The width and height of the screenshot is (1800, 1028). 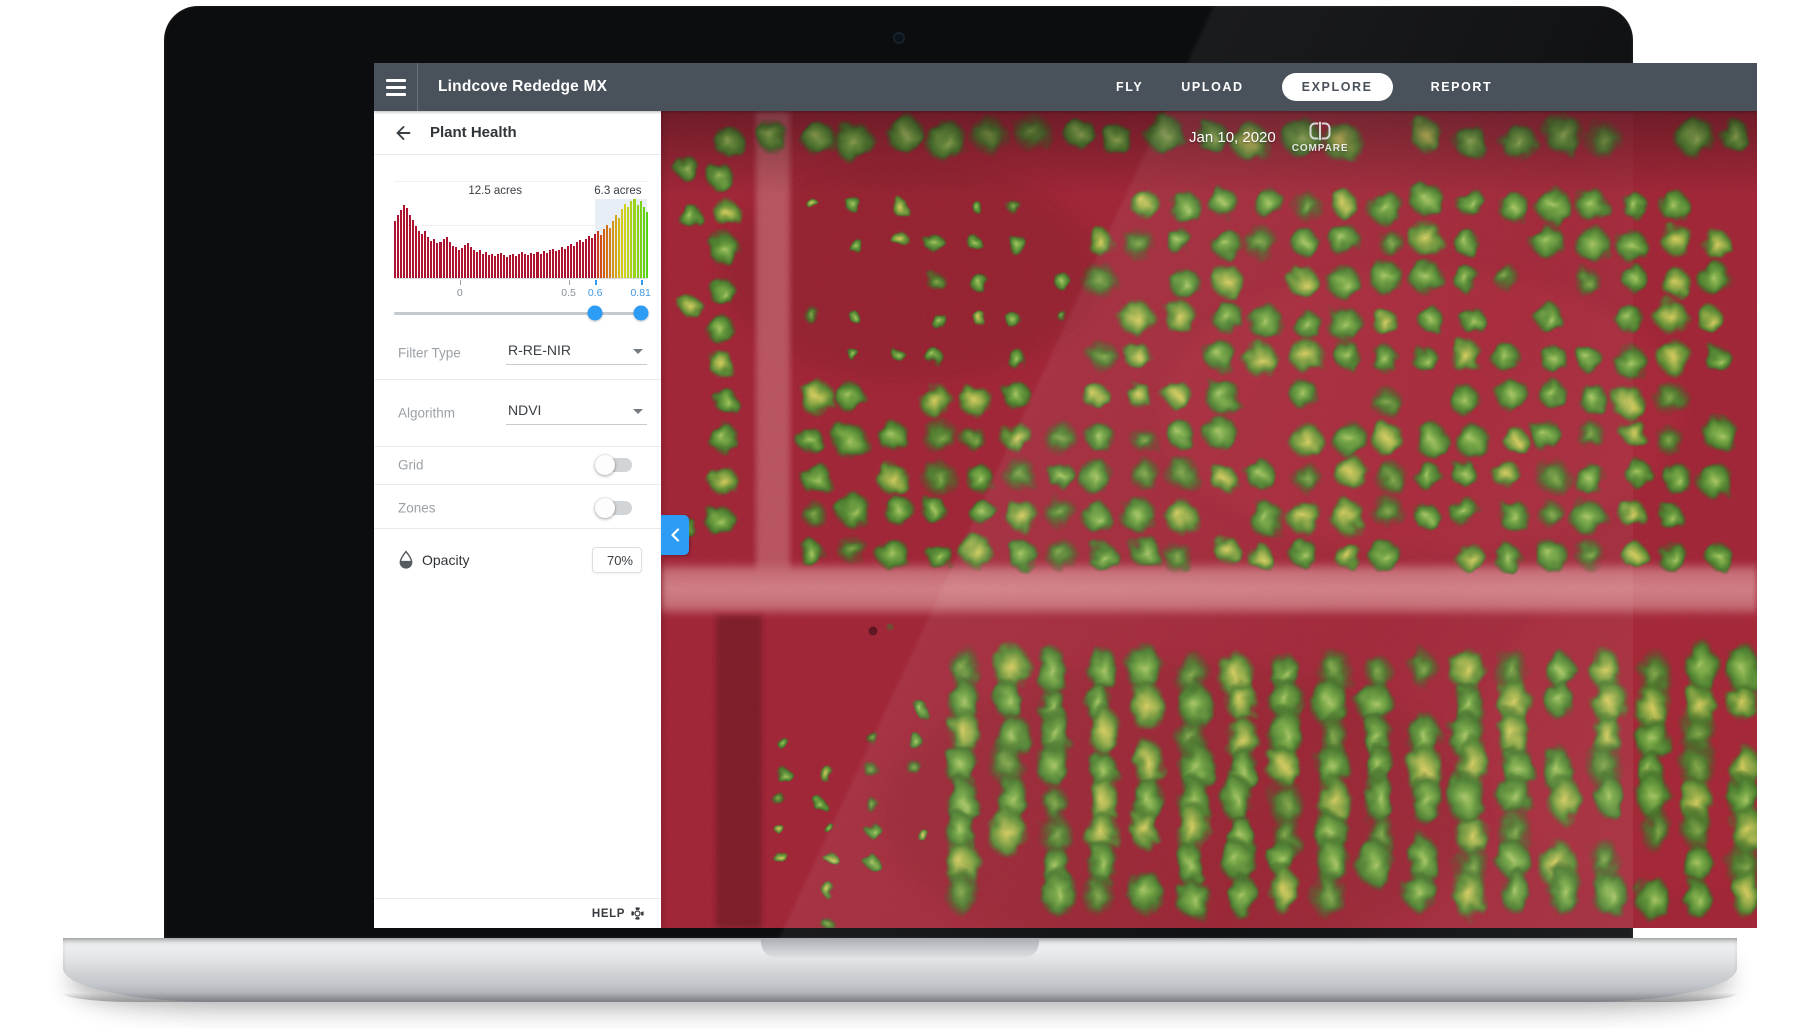 What do you see at coordinates (617, 560) in the screenshot?
I see `opacity-input: 70%` at bounding box center [617, 560].